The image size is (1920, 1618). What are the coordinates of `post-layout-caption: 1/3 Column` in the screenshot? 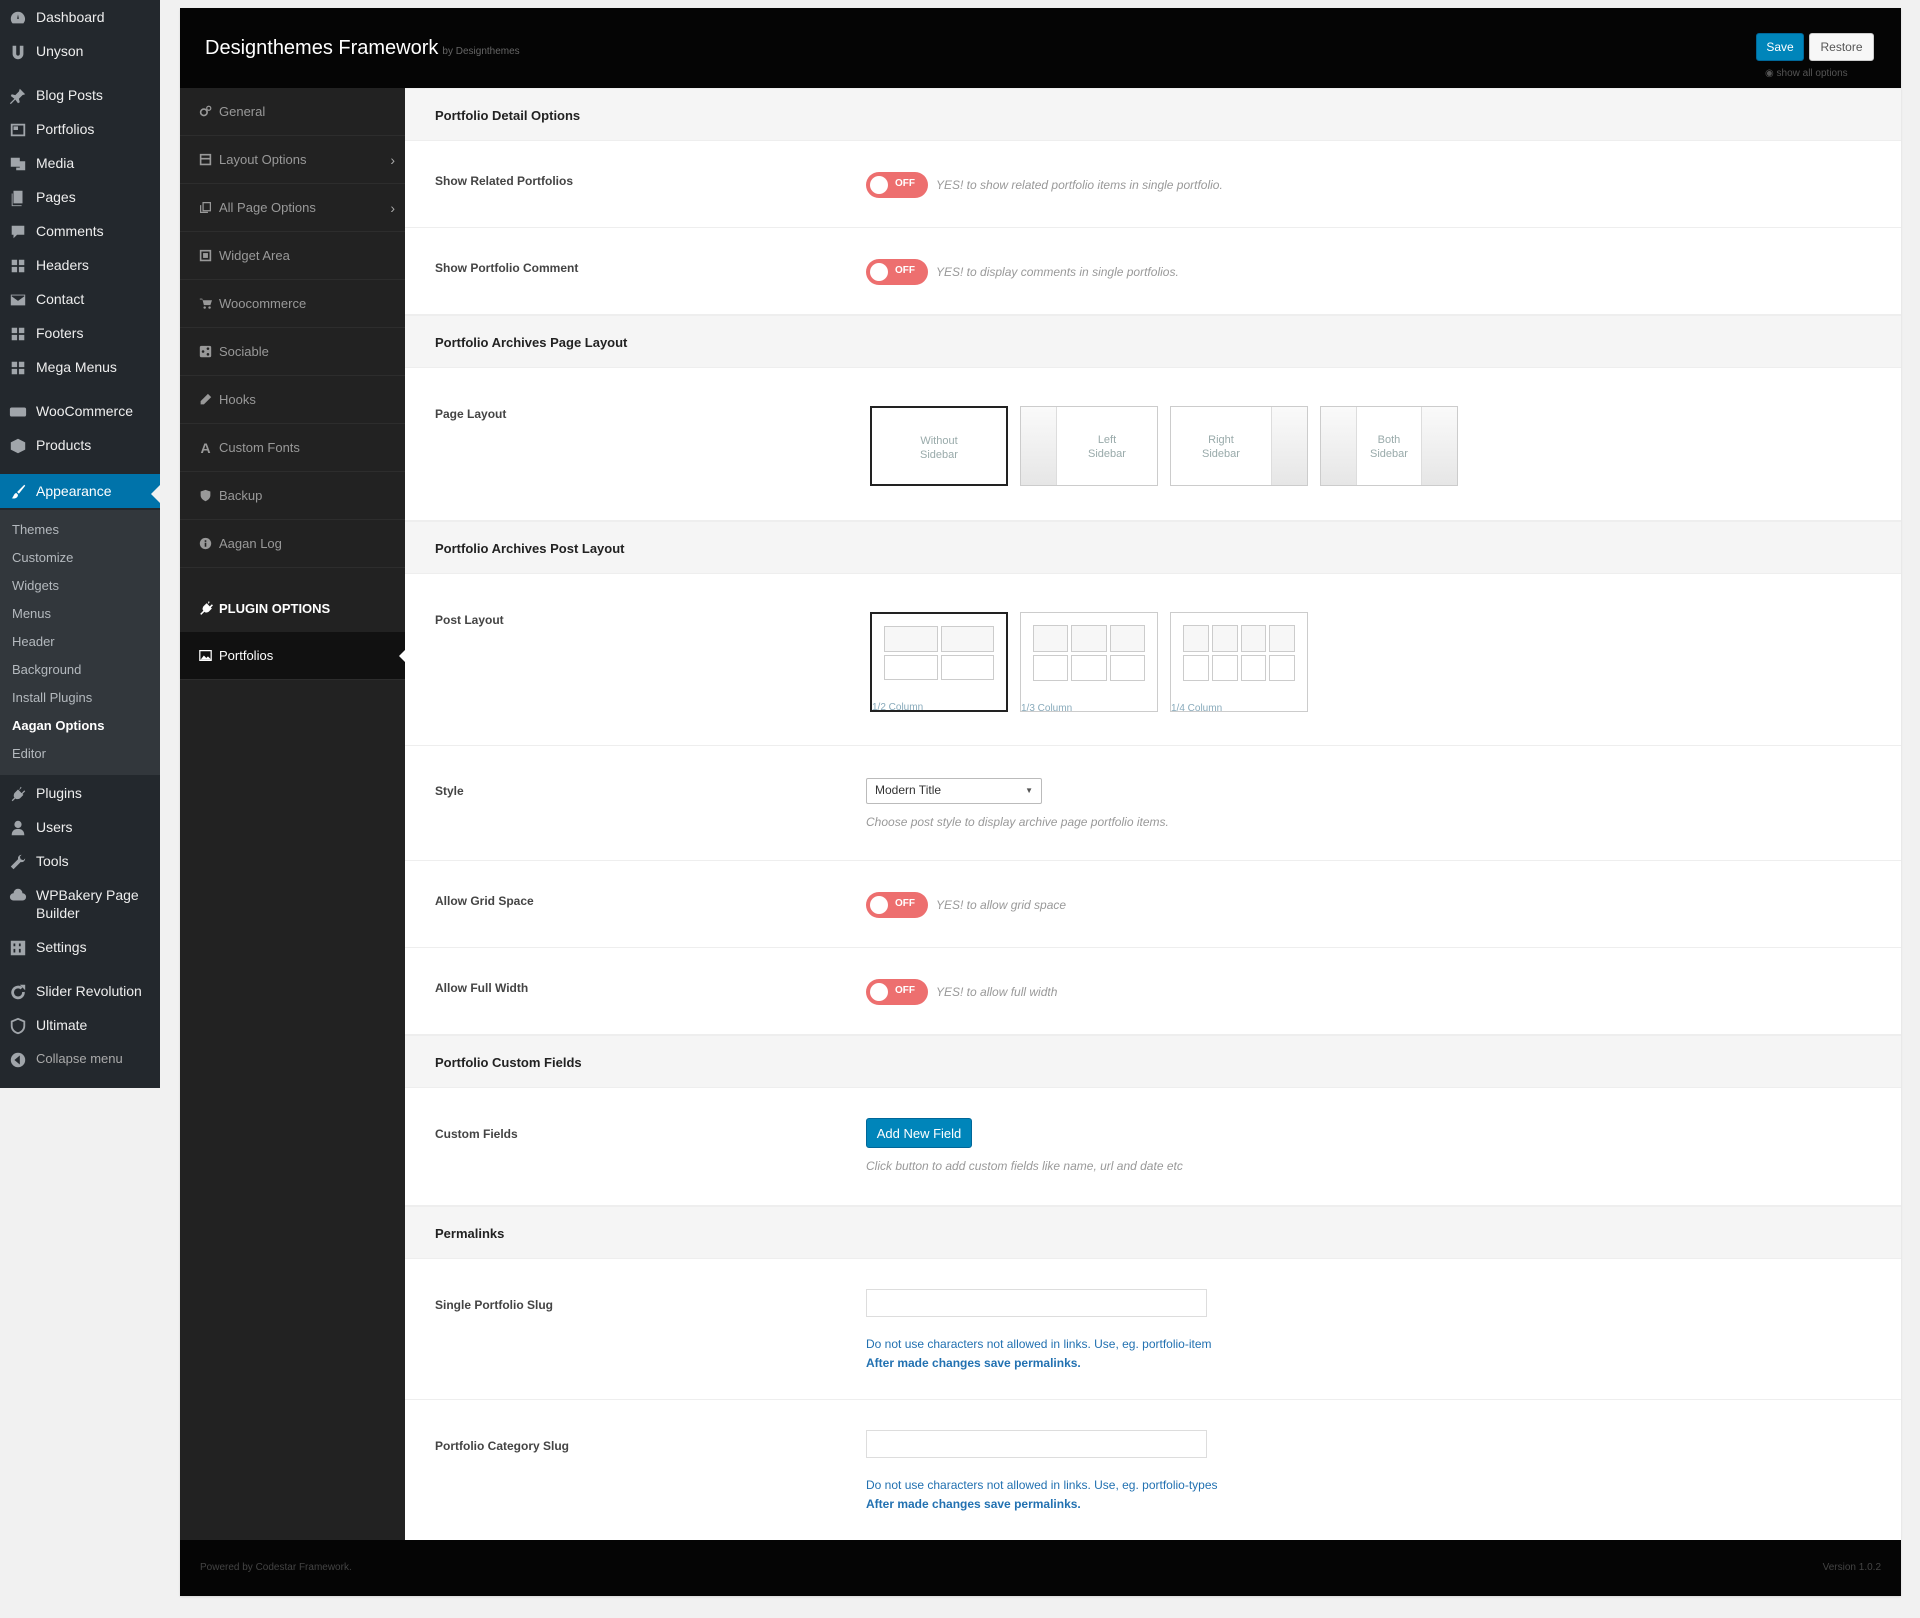 It's located at (1047, 708).